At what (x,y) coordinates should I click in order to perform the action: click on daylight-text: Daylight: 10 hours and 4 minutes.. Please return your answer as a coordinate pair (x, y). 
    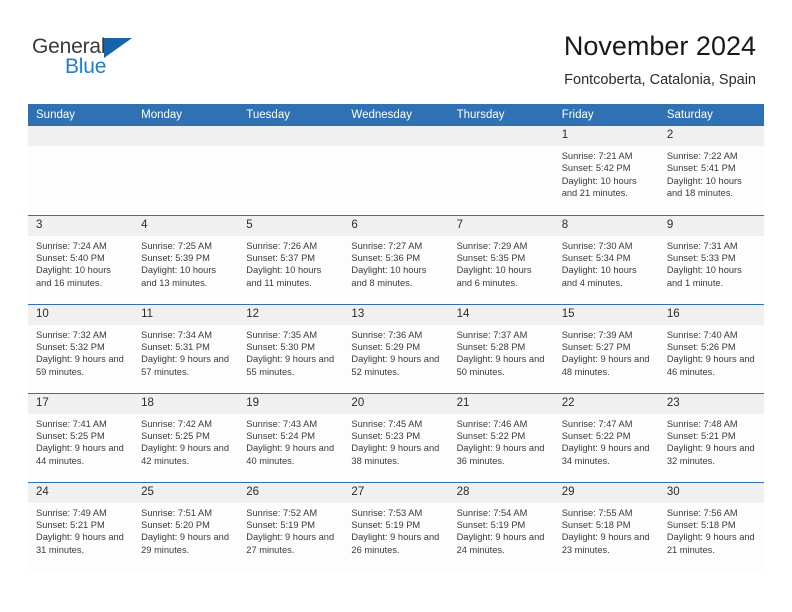
    Looking at the image, I should click on (599, 276).